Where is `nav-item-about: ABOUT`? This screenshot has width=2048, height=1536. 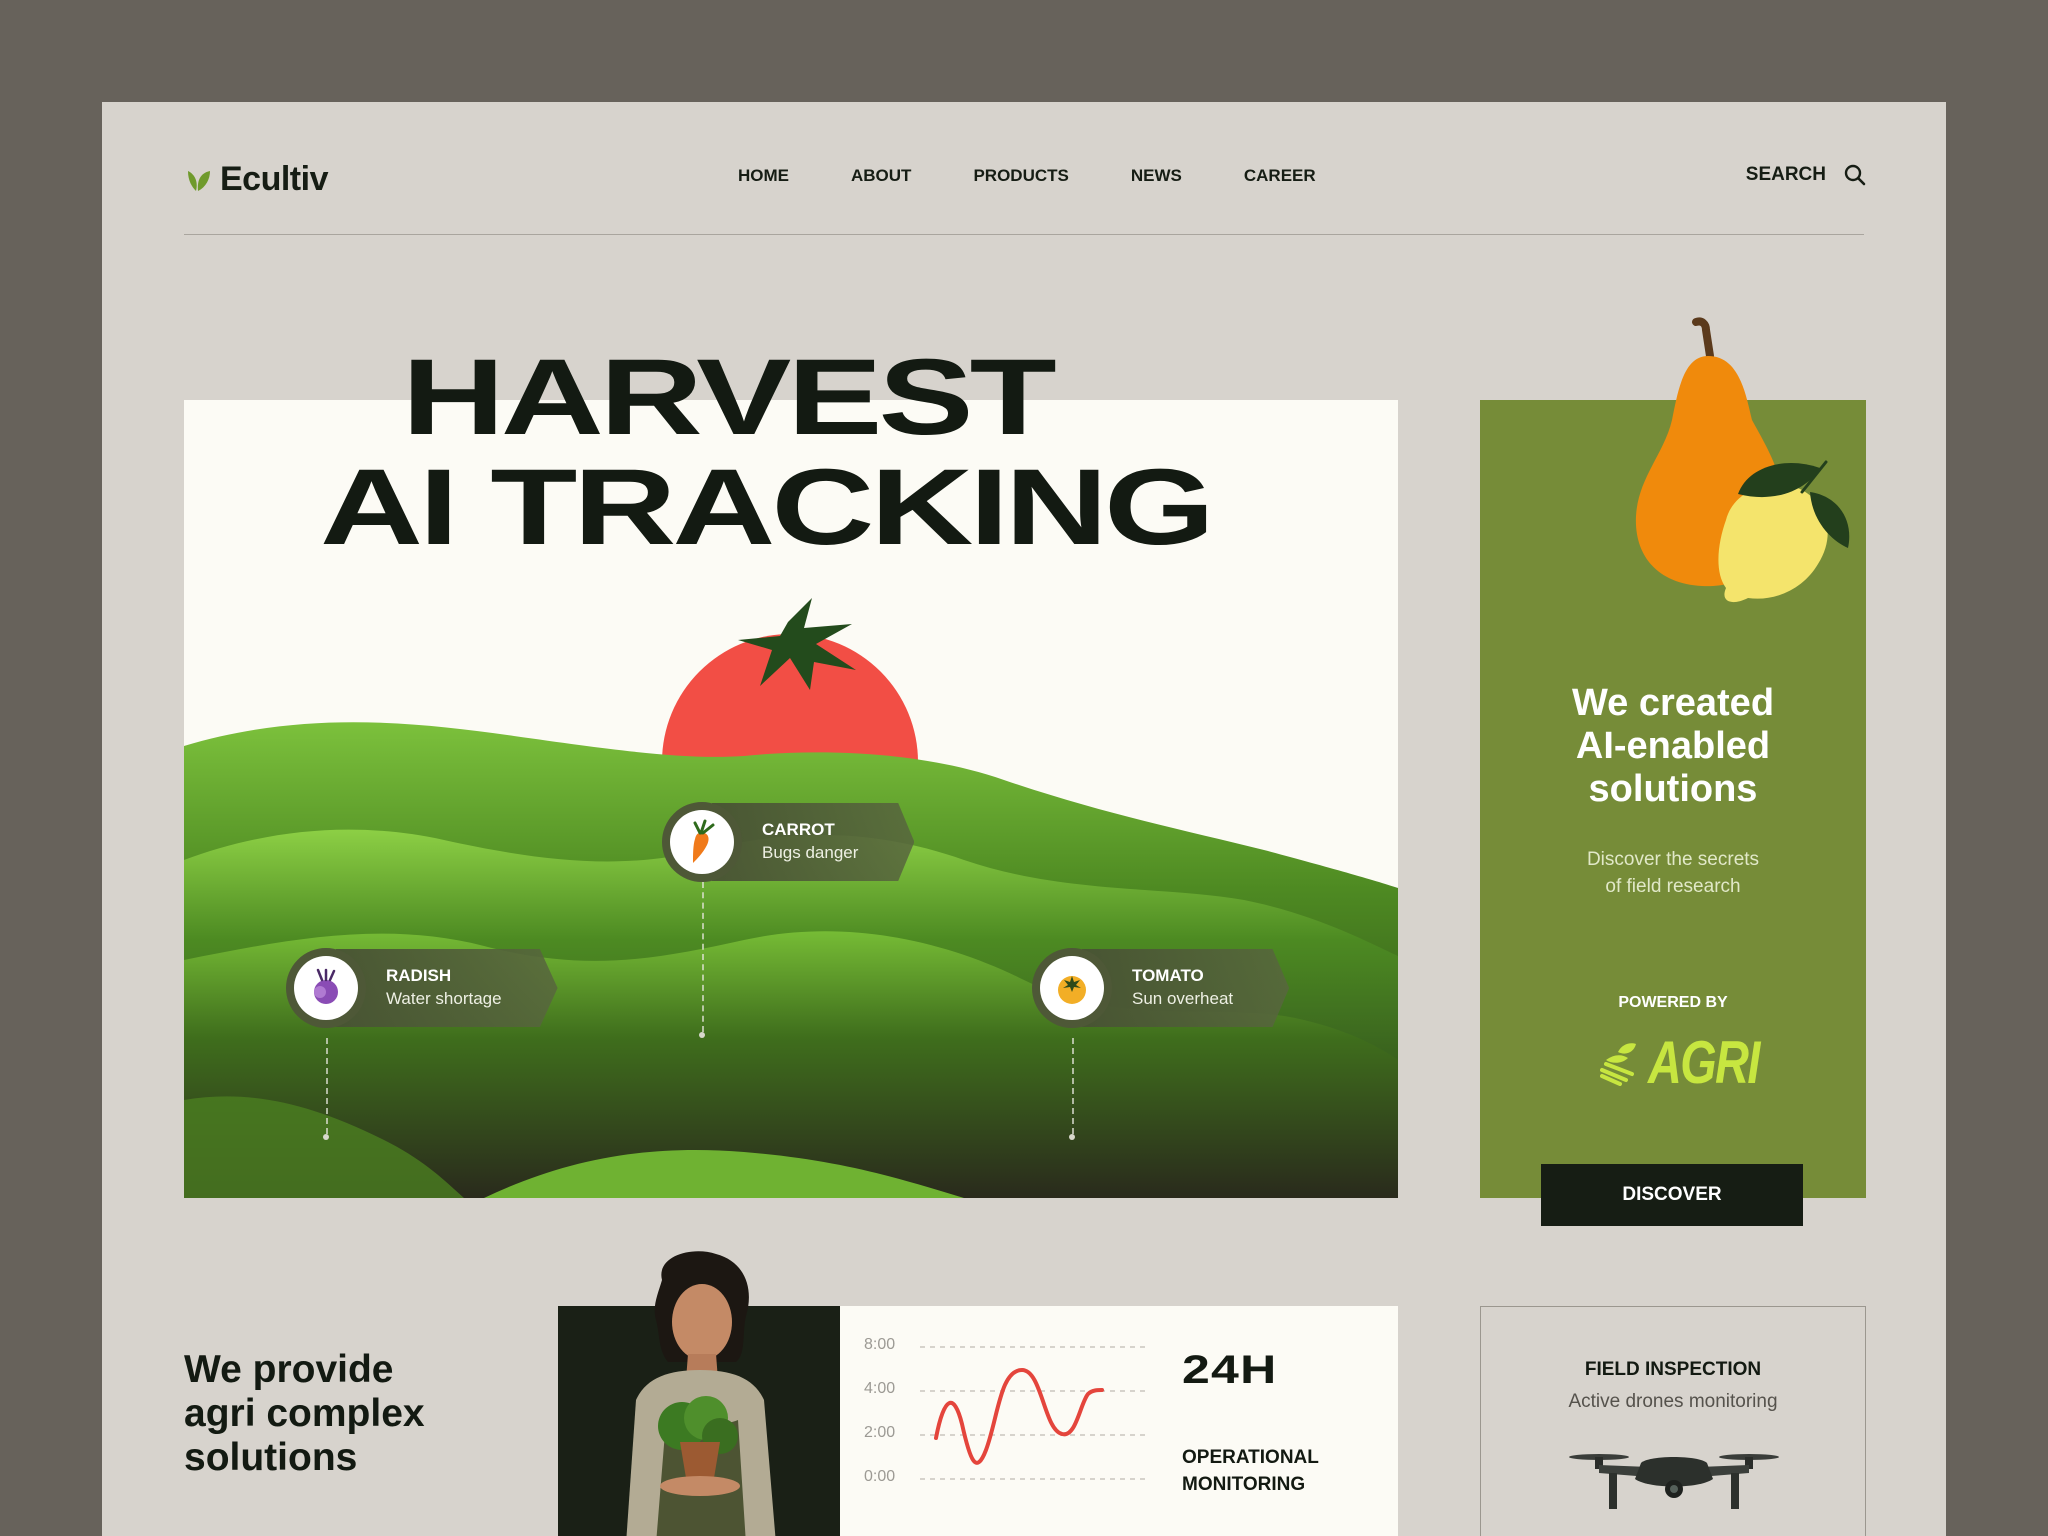 nav-item-about: ABOUT is located at coordinates (881, 176).